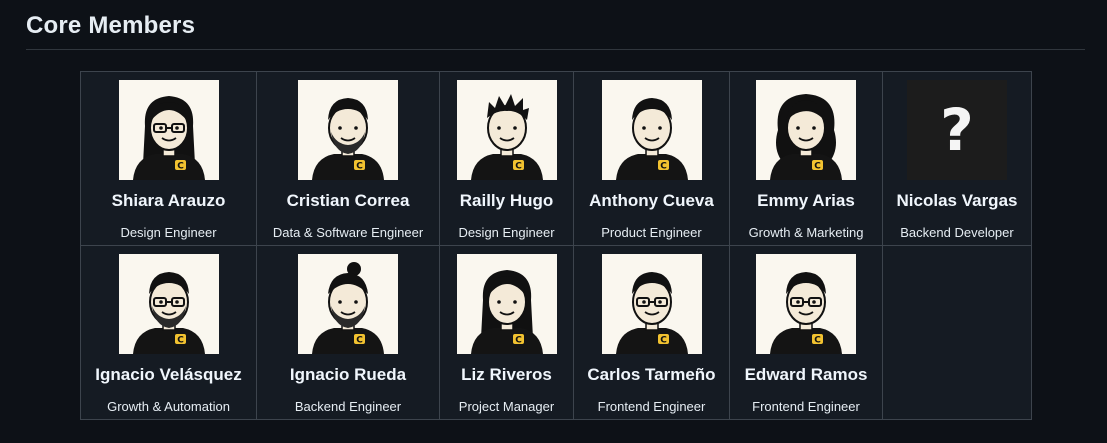  Describe the element at coordinates (651, 200) in the screenshot. I see `member-name: Anthony Cueva` at that location.